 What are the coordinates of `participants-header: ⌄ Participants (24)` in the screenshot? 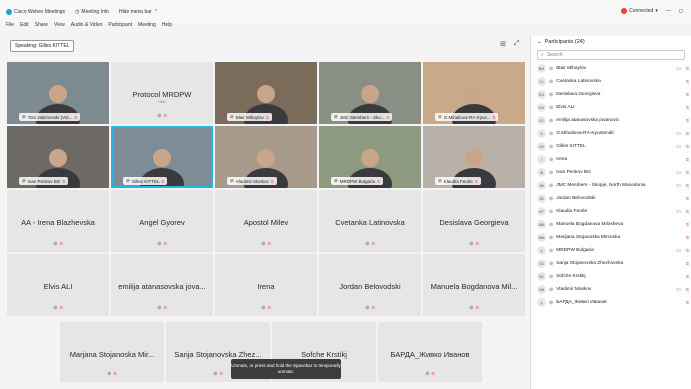 It's located at (611, 42).